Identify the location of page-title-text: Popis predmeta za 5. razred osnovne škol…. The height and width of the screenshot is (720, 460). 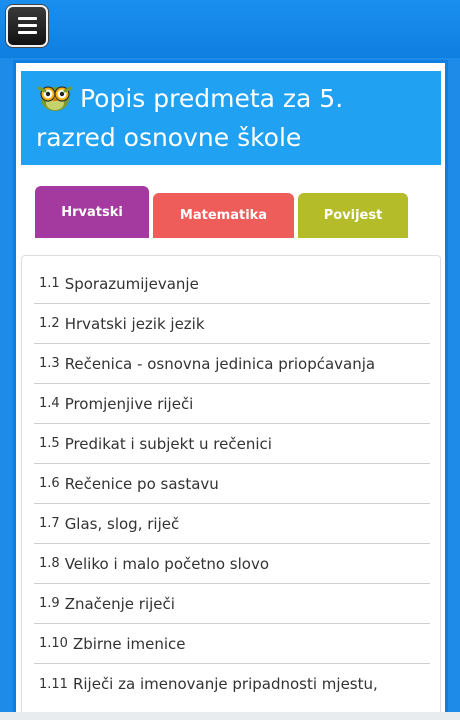
(190, 118).